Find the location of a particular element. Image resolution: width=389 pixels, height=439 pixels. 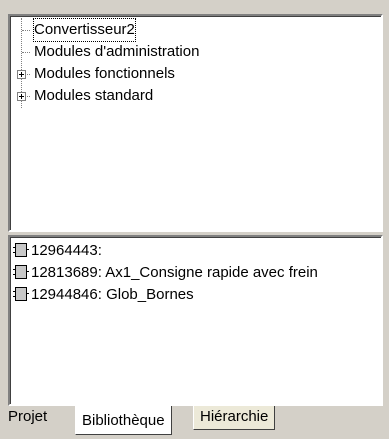

tree-item-label: Modules d'administration is located at coordinates (117, 51).